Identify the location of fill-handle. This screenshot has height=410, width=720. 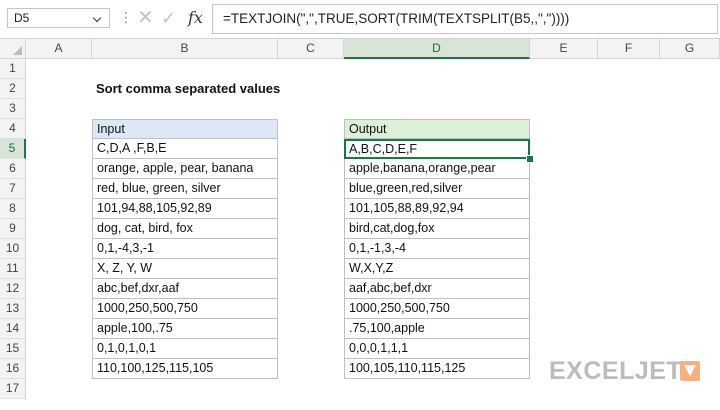
(530, 159).